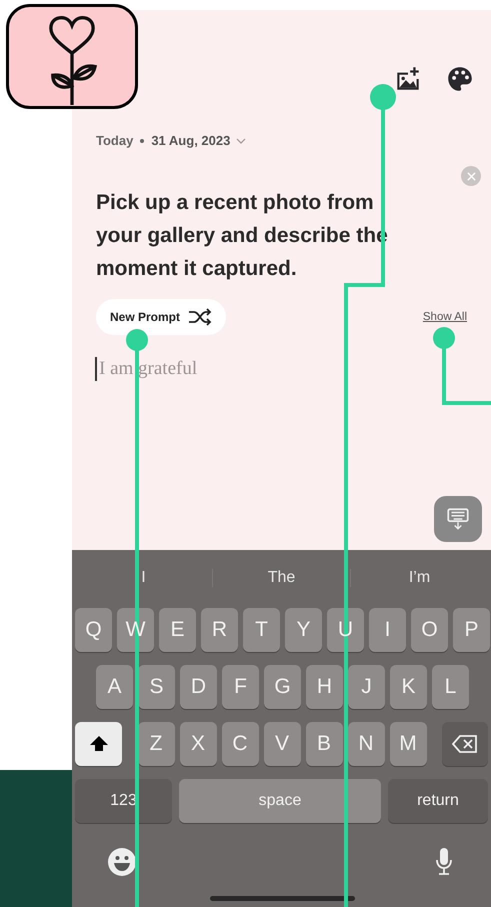 Image resolution: width=491 pixels, height=907 pixels. I want to click on letter-key: Z, so click(156, 744).